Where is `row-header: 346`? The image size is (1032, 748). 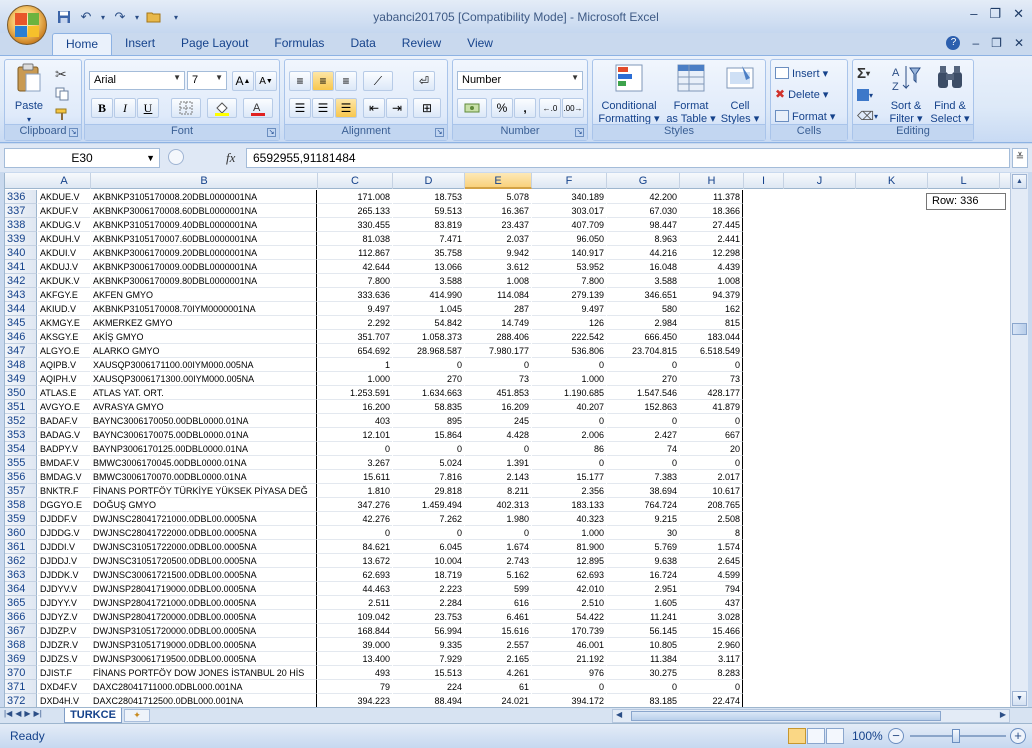 row-header: 346 is located at coordinates (21, 337).